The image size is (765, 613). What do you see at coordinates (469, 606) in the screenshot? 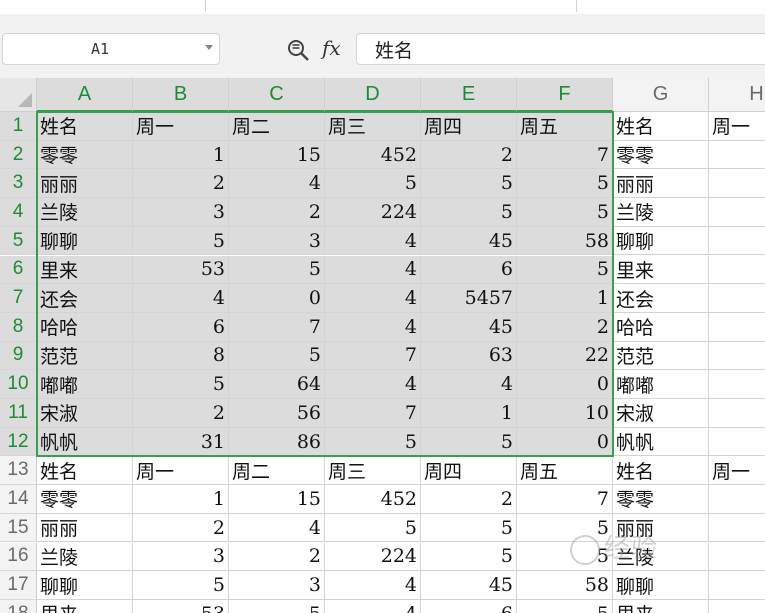
I see `cell-e18: 6` at bounding box center [469, 606].